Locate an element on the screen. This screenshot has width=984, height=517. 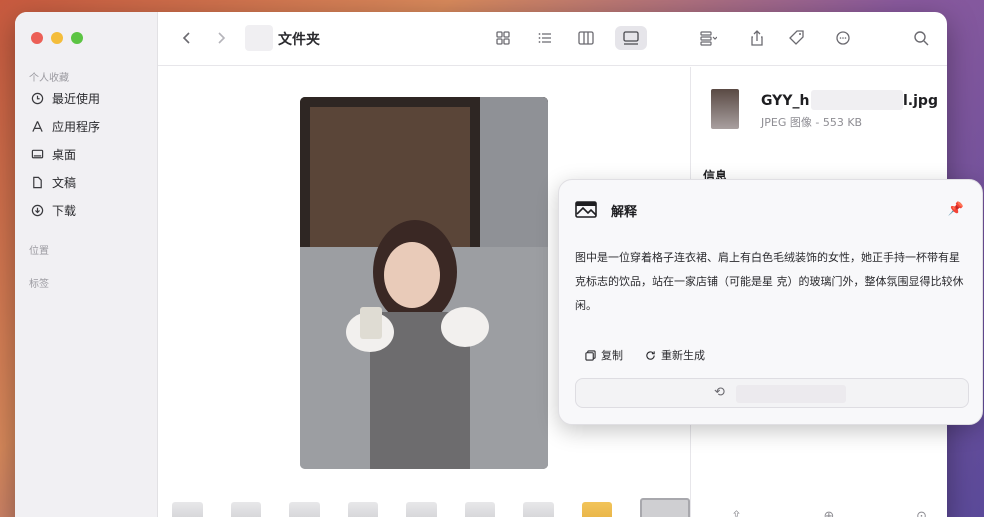
sidebar-item-label: 应用程序 is located at coordinates (76, 127).